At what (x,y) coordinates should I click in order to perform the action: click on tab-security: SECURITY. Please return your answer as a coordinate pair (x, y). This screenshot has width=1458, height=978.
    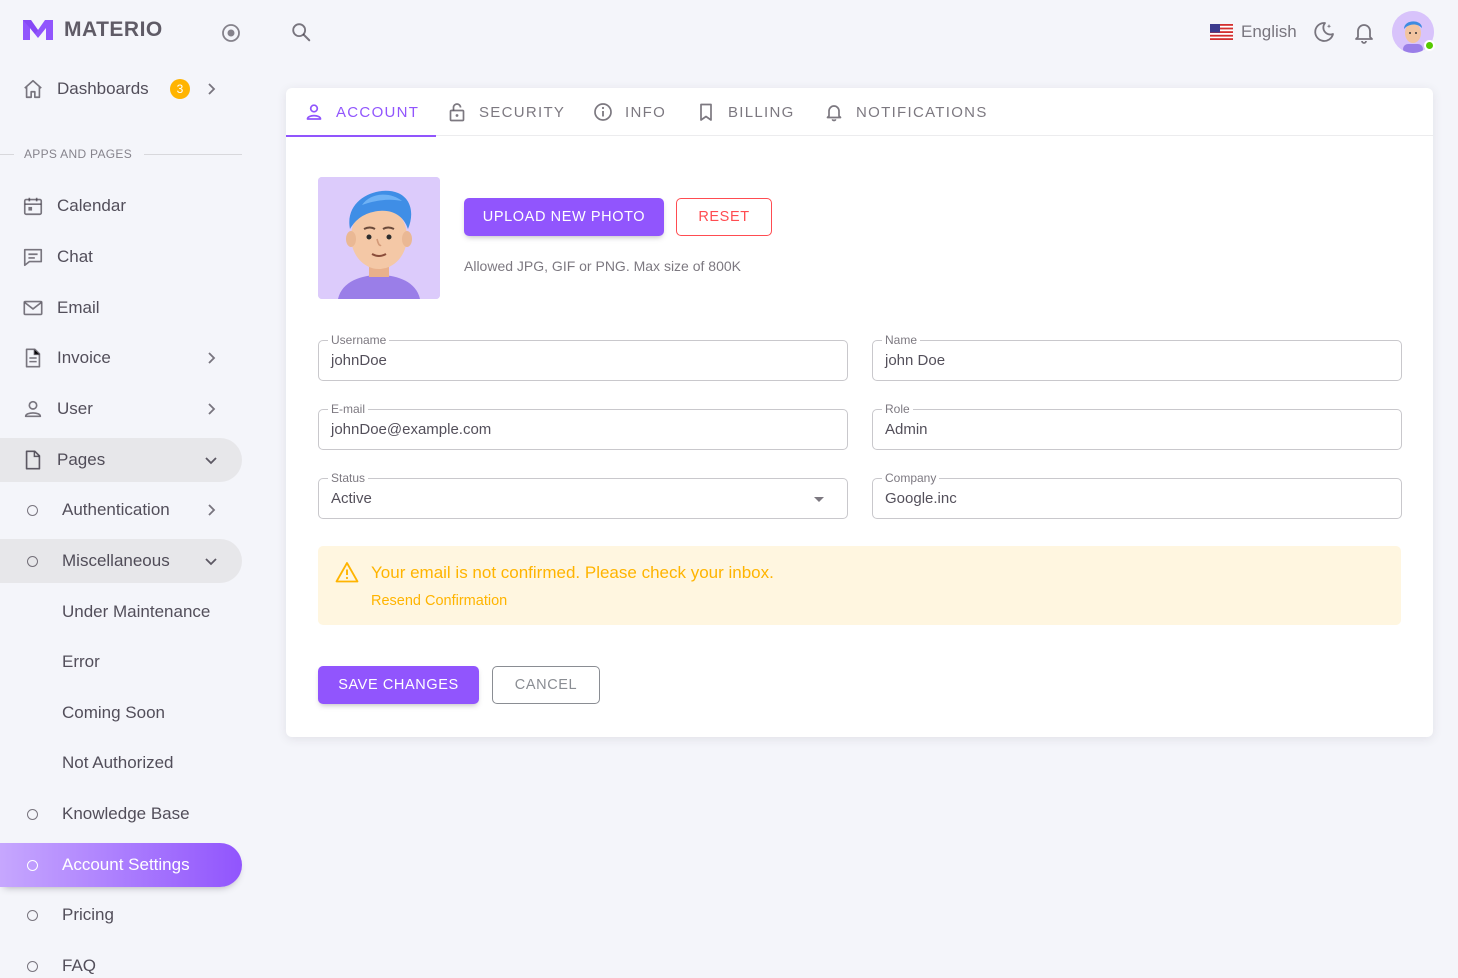
    Looking at the image, I should click on (506, 112).